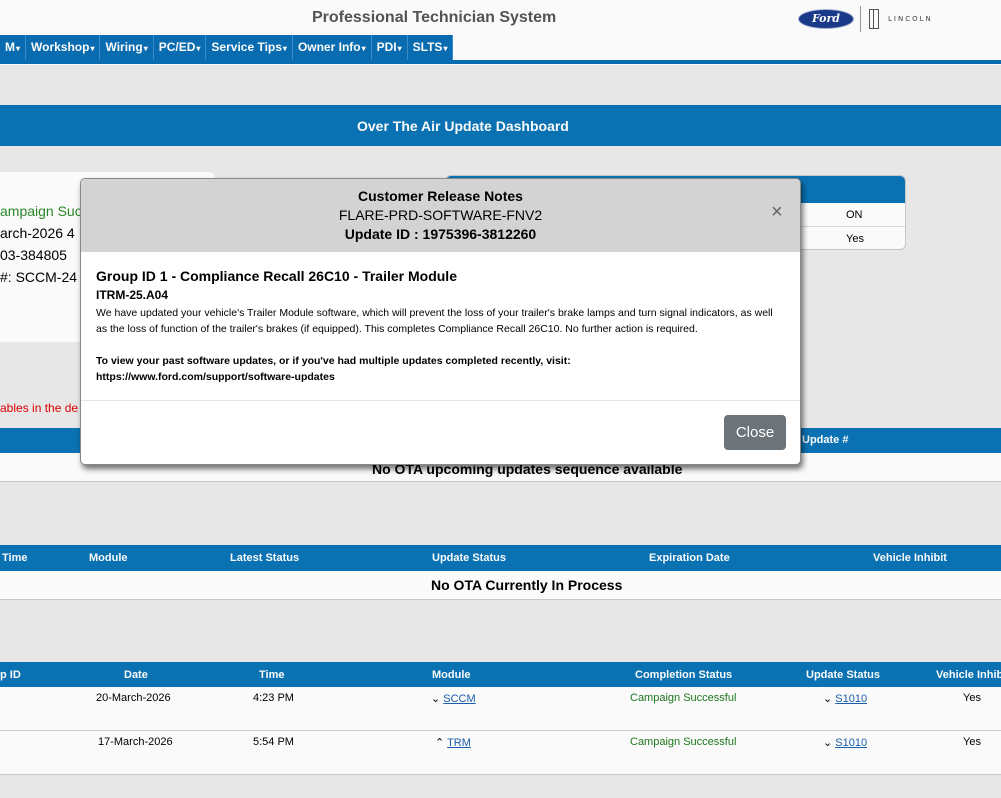 The width and height of the screenshot is (1001, 798). I want to click on close-button: Close, so click(755, 432).